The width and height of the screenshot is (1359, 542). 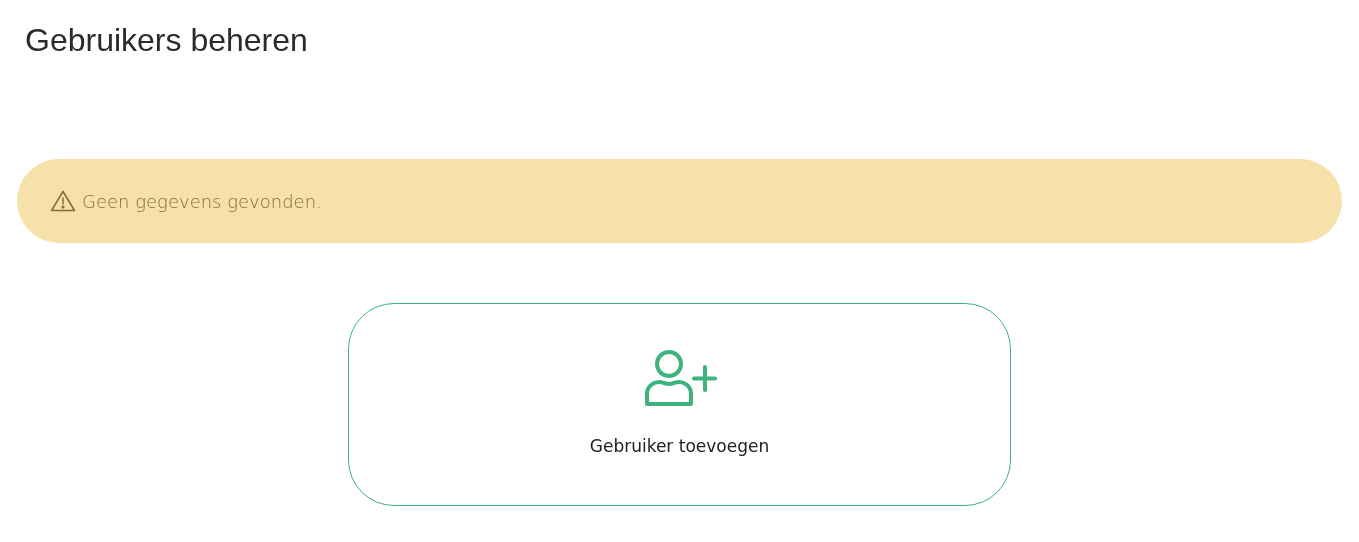 I want to click on warning-icon, so click(x=63, y=201).